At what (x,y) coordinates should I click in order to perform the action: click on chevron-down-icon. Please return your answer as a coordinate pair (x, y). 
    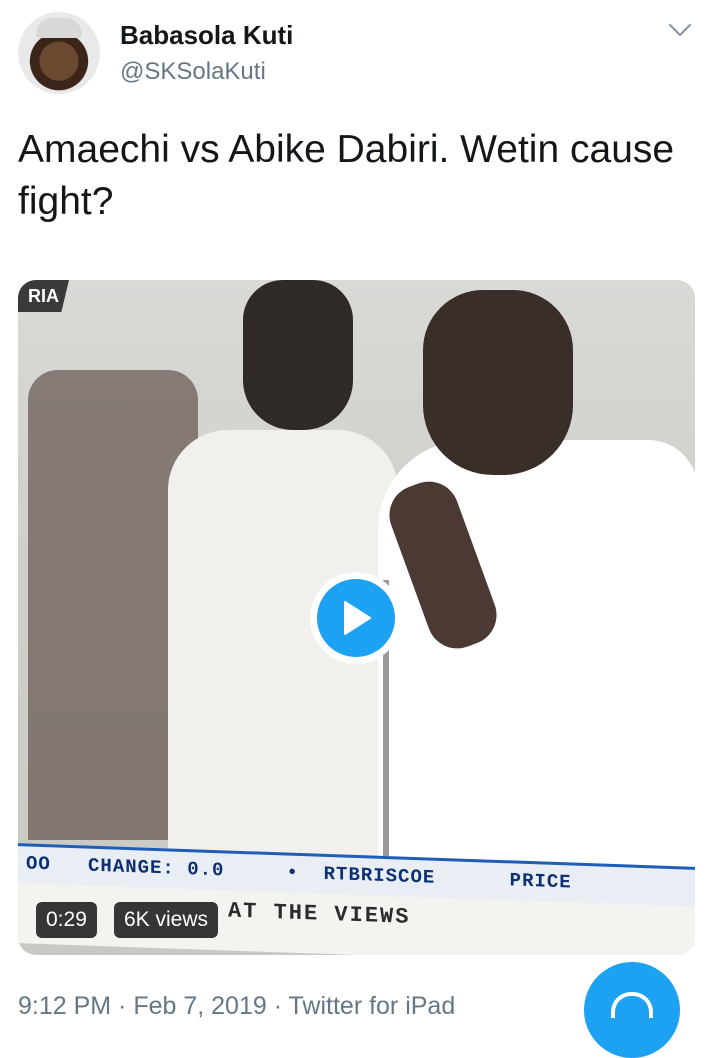
    Looking at the image, I should click on (680, 30).